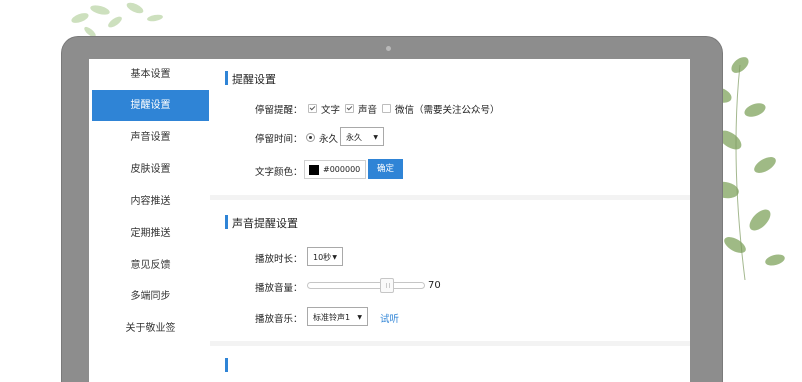 This screenshot has width=802, height=382. I want to click on stay-time-select: 永久 ▼, so click(362, 136).